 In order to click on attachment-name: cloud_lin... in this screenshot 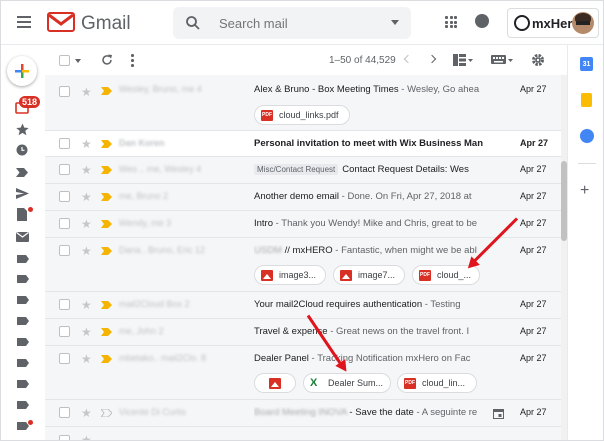, I will do `click(444, 383)`.